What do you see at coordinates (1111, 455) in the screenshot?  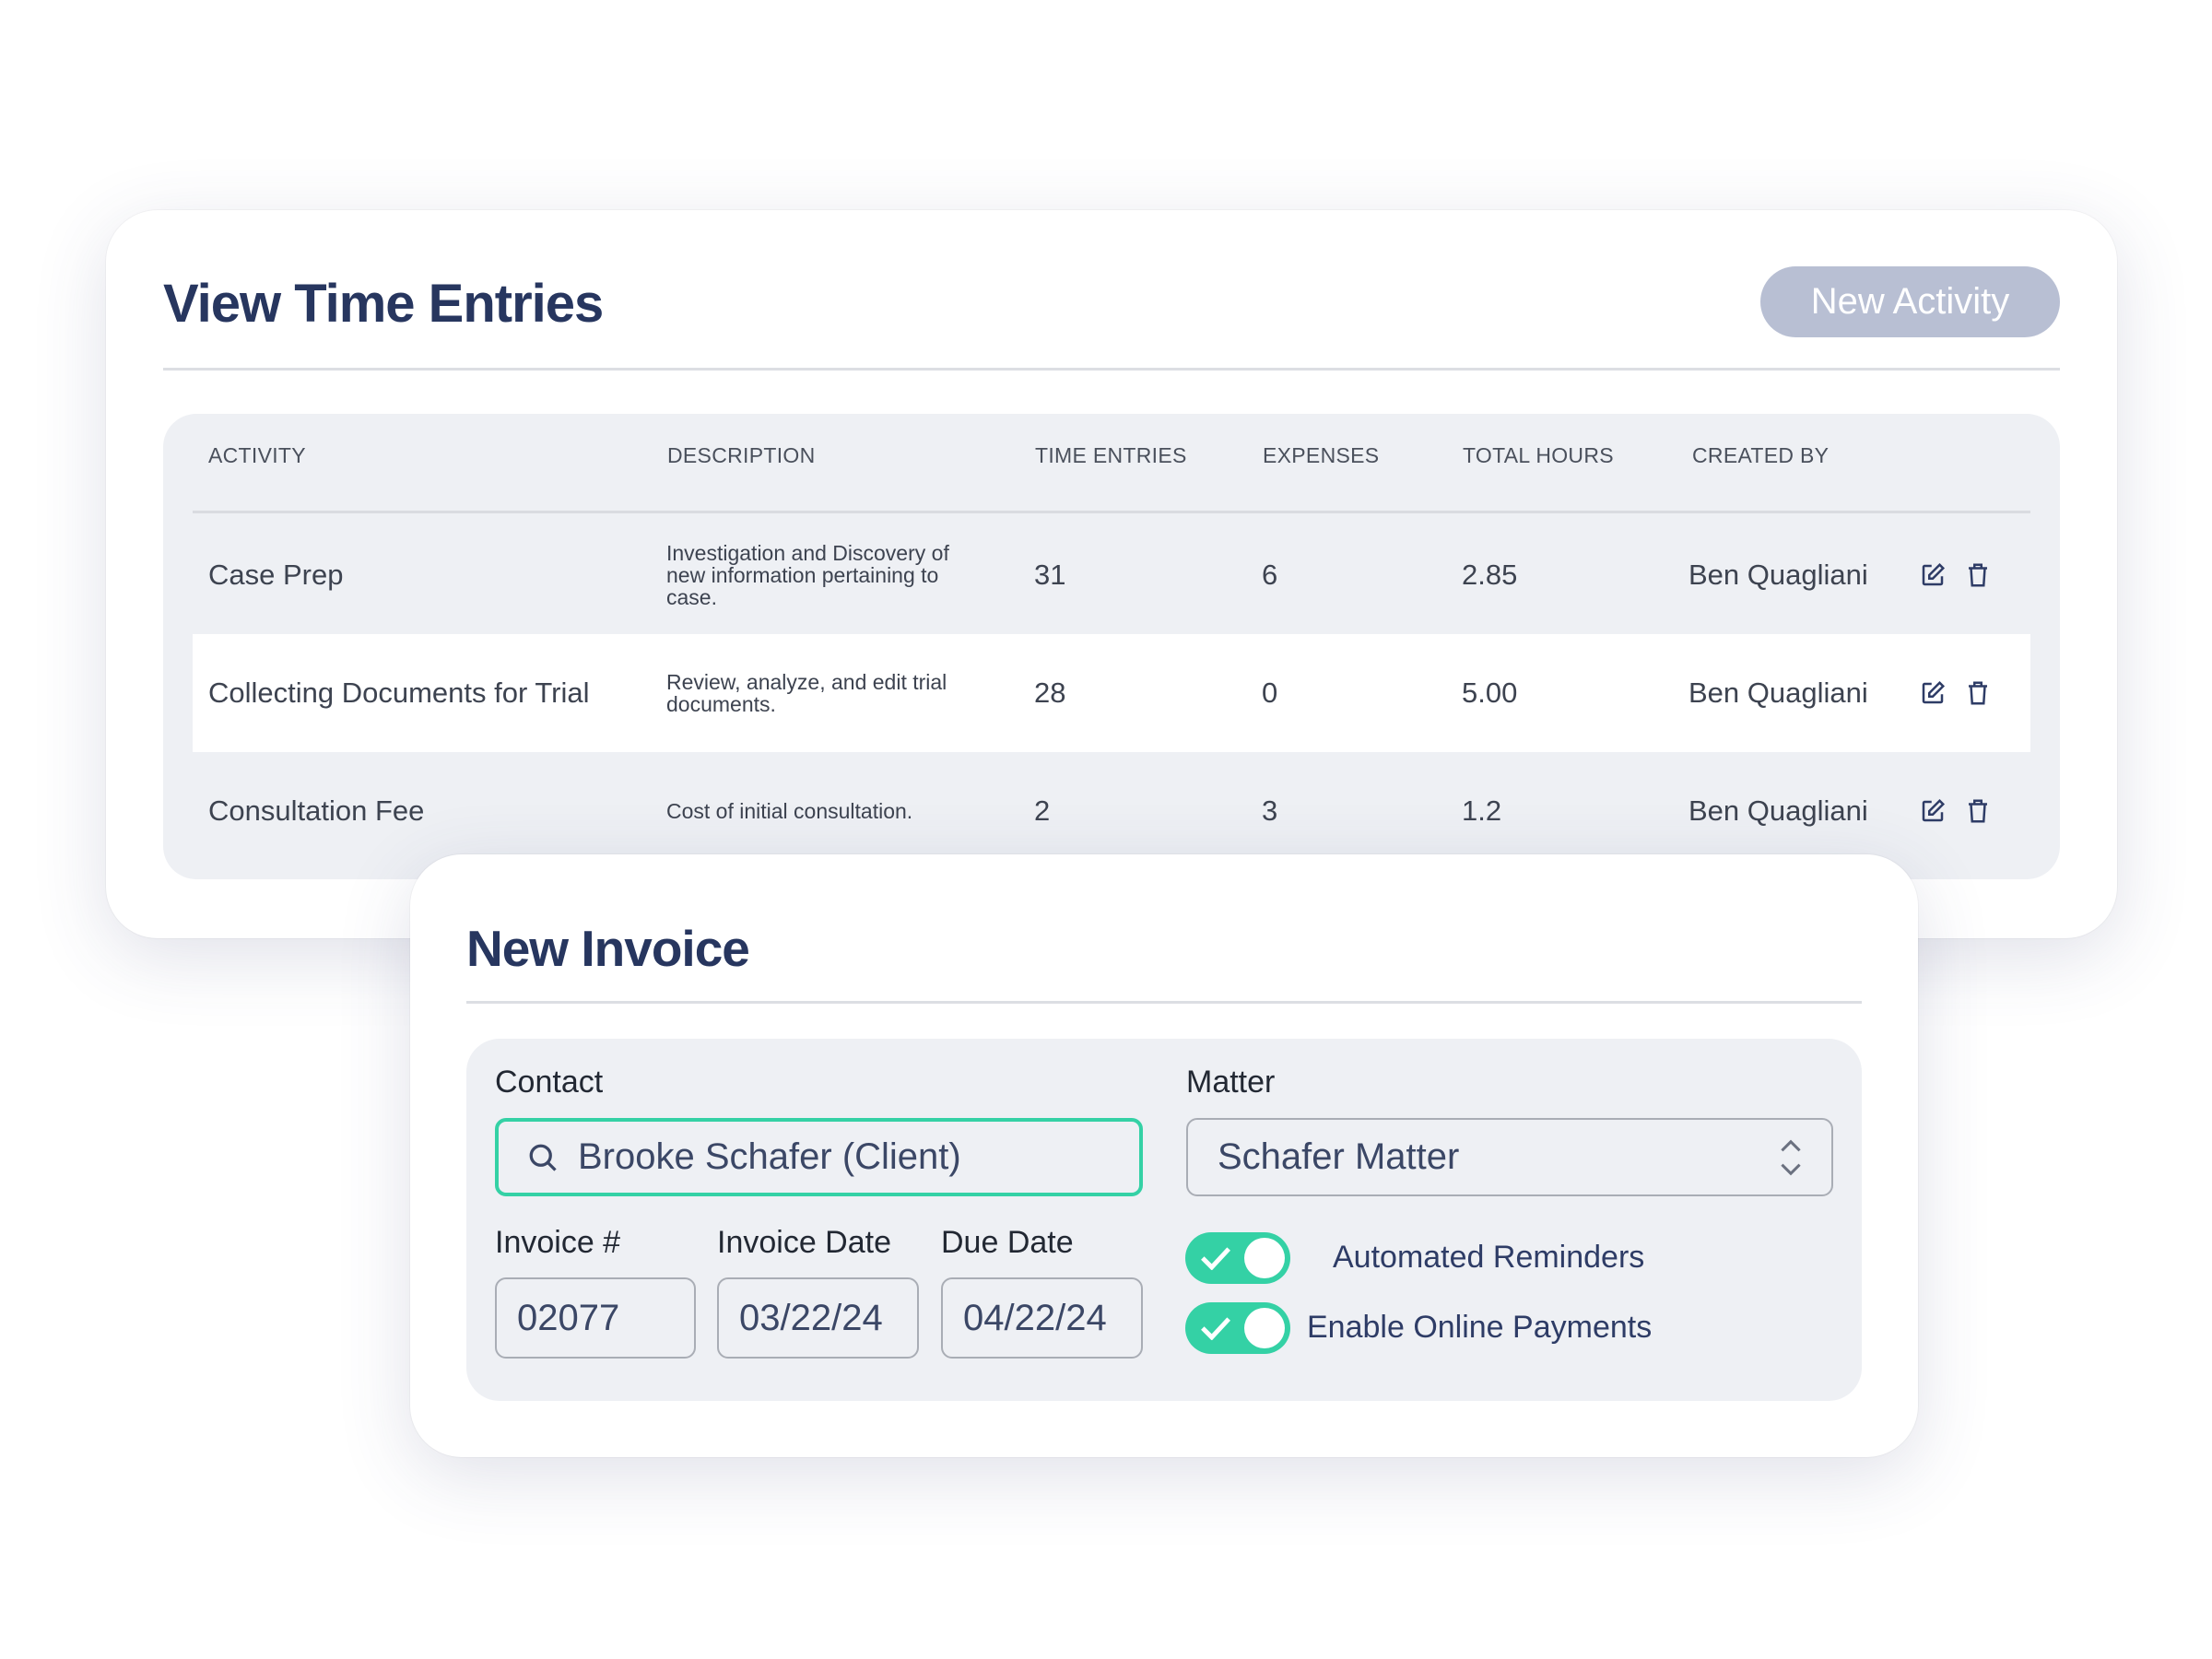 I see `col-time-entries: TIME ENTRIES` at bounding box center [1111, 455].